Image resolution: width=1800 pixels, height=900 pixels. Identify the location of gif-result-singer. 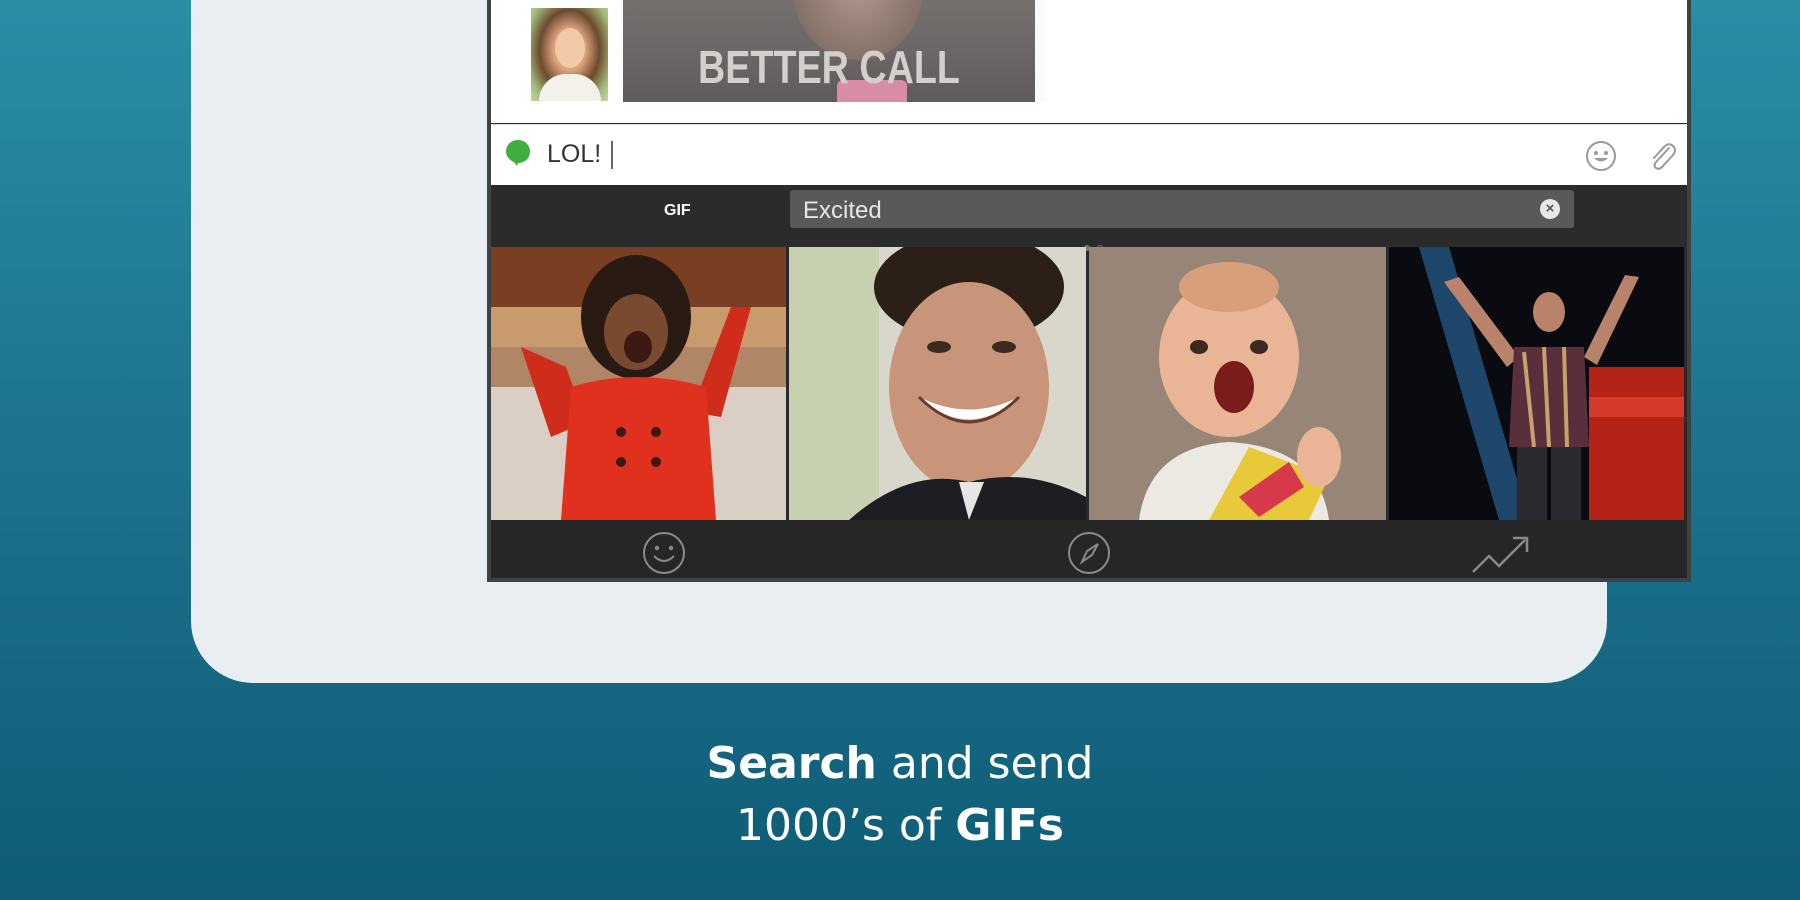
(1536, 383).